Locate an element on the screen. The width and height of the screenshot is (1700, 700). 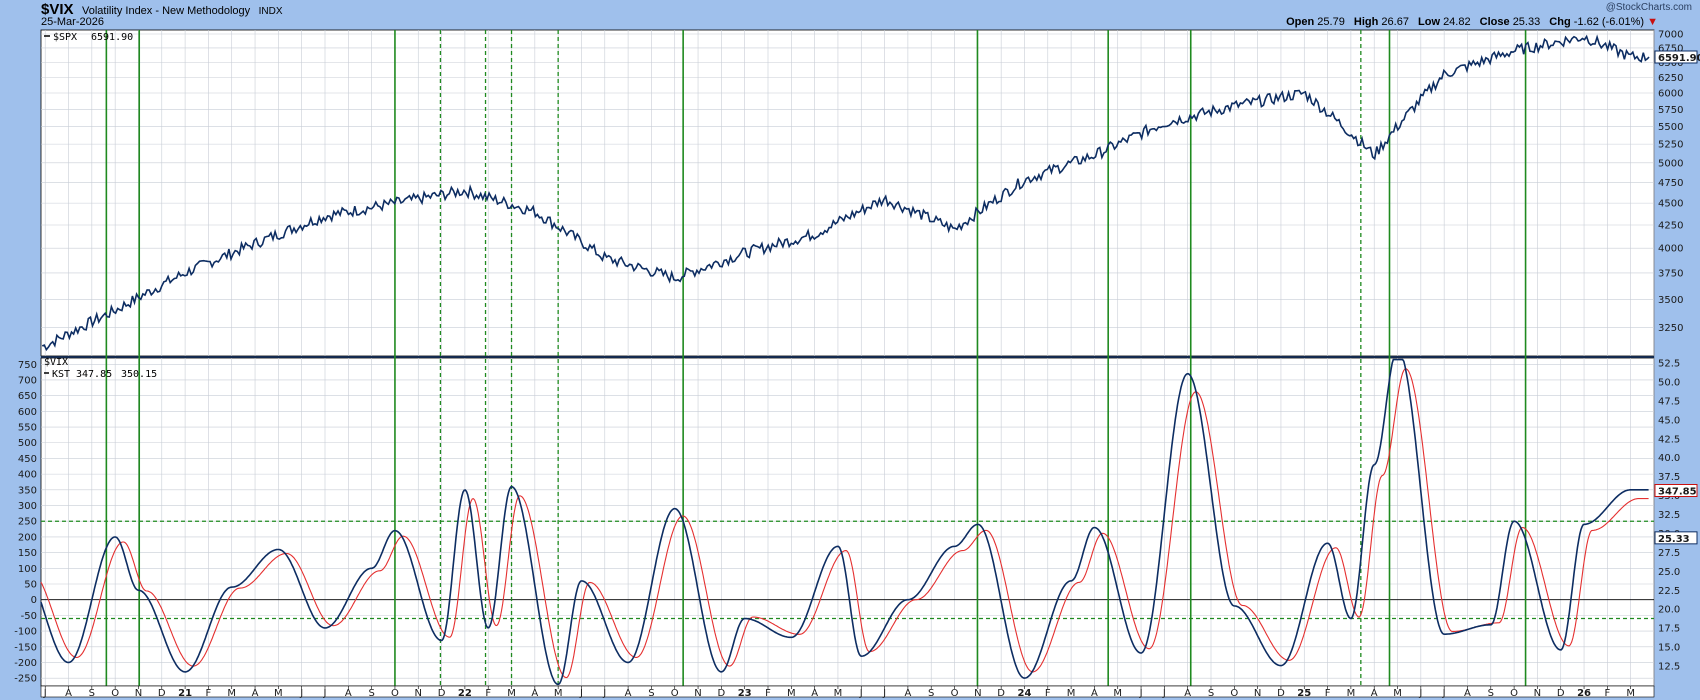
kst-tick-label: 550 is located at coordinates (27, 428).